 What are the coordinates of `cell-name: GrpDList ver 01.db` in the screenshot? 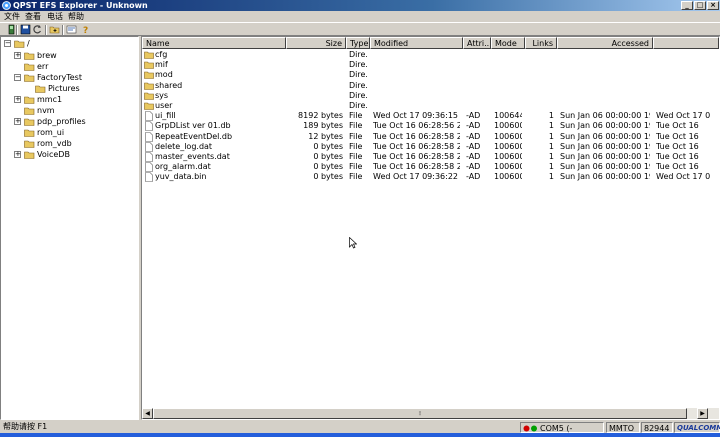 It's located at (193, 126).